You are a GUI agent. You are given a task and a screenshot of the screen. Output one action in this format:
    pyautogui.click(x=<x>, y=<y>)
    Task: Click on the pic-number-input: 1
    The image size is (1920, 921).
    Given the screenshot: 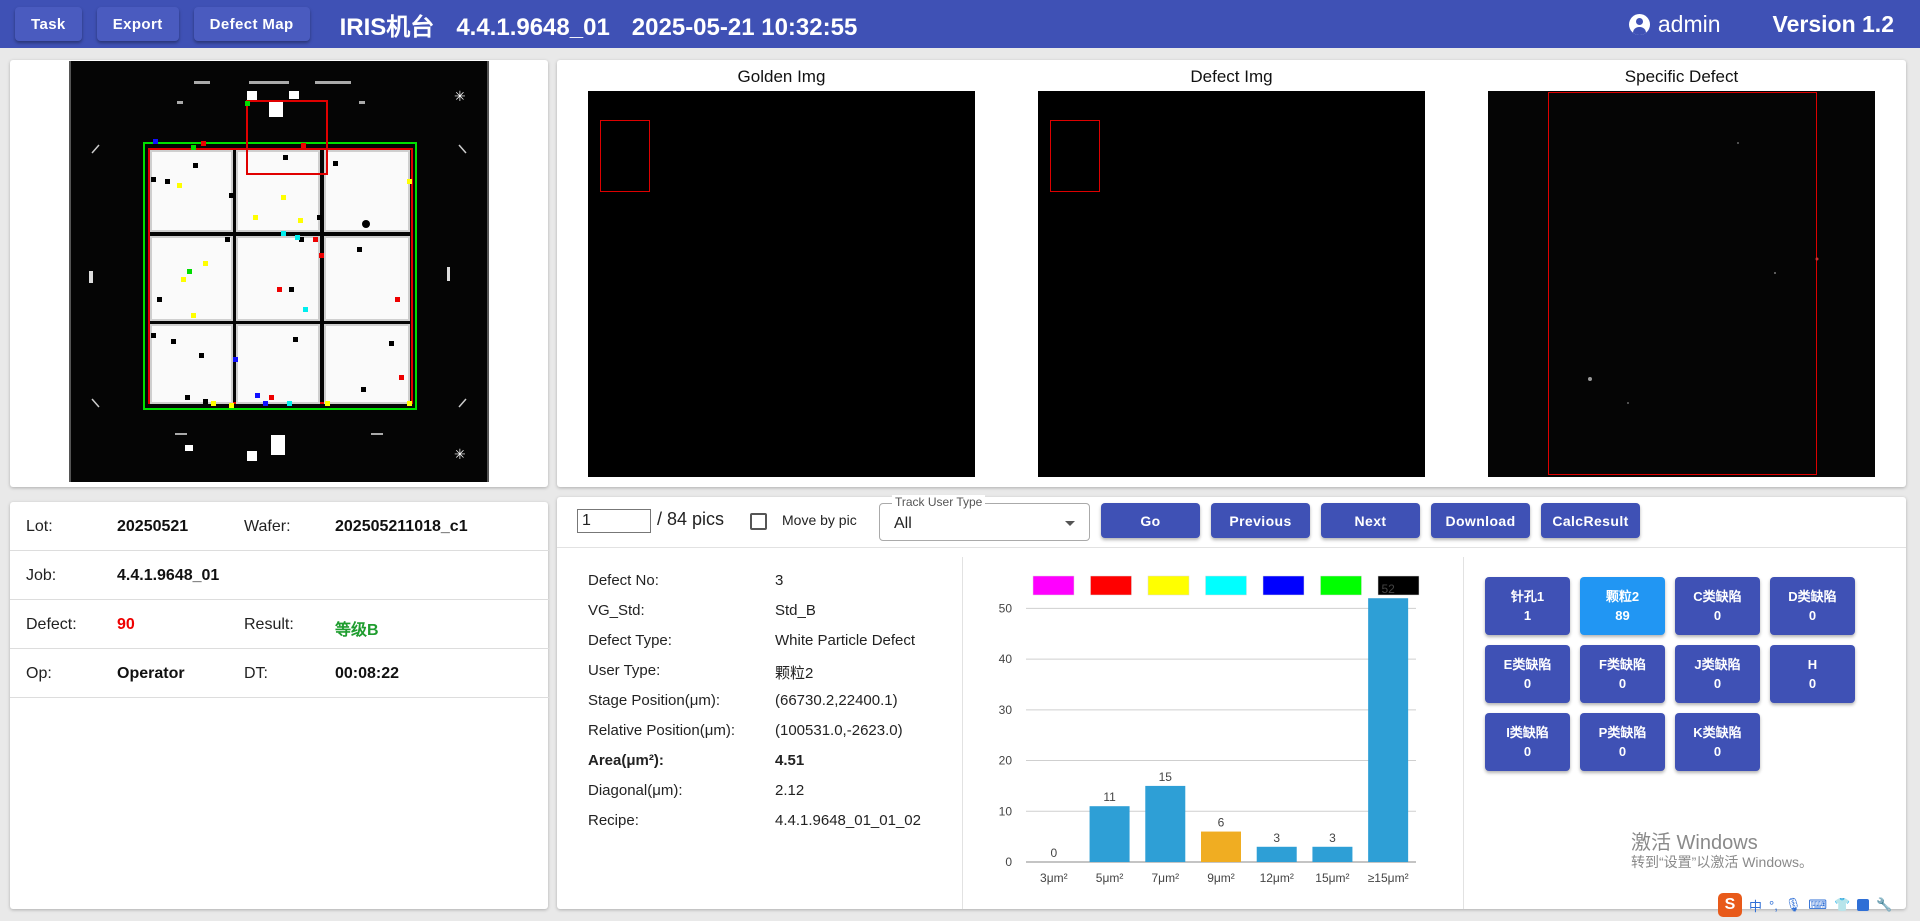 What is the action you would take?
    pyautogui.click(x=614, y=521)
    